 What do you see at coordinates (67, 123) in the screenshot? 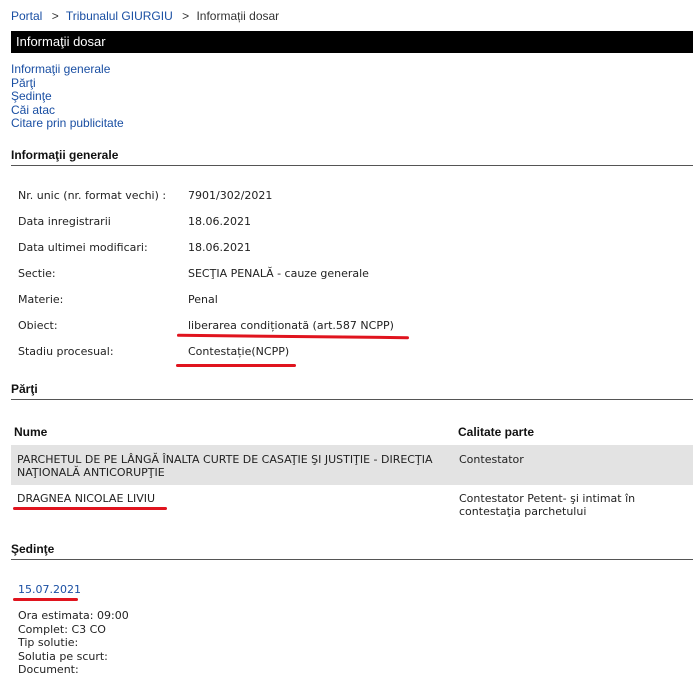
I see `nav-link-public-summons: Citare prin publicitate` at bounding box center [67, 123].